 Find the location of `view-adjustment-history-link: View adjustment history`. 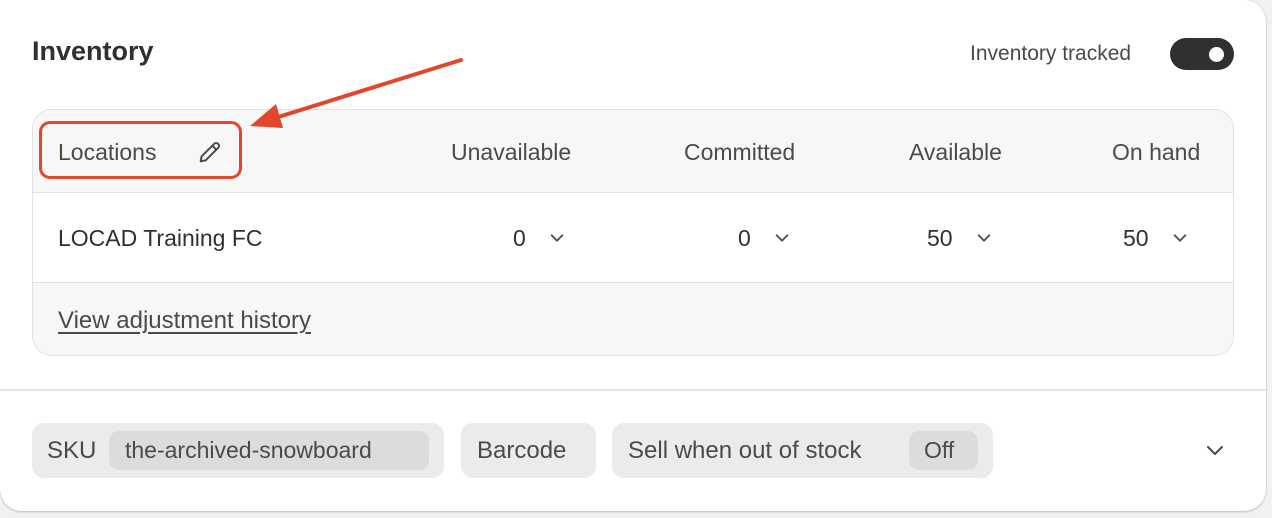

view-adjustment-history-link: View adjustment history is located at coordinates (184, 321).